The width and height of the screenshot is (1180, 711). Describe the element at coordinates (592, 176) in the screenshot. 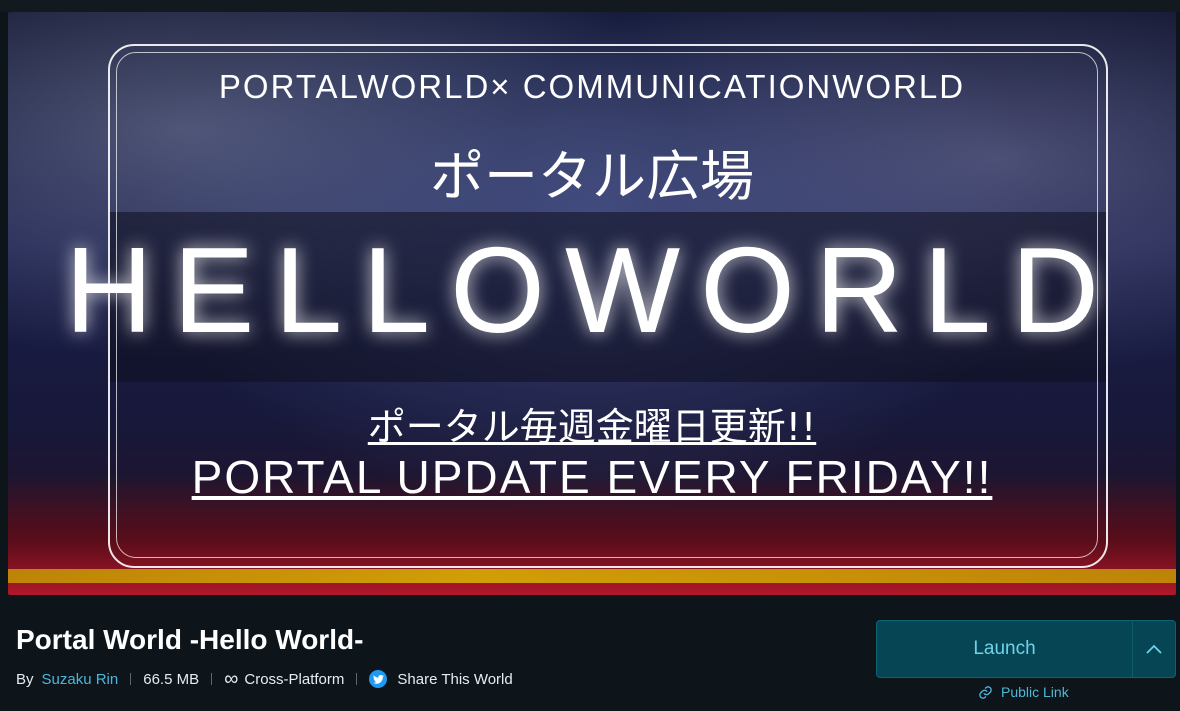

I see `hero-line-japanese-title: ポータル広場` at that location.